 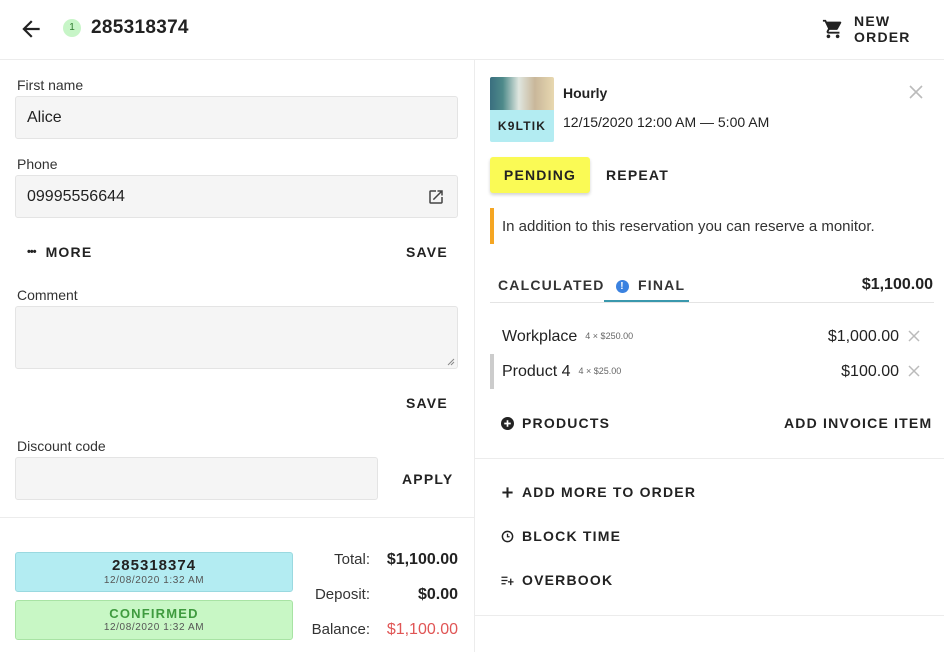 I want to click on first-name-label: First name, so click(x=50, y=85).